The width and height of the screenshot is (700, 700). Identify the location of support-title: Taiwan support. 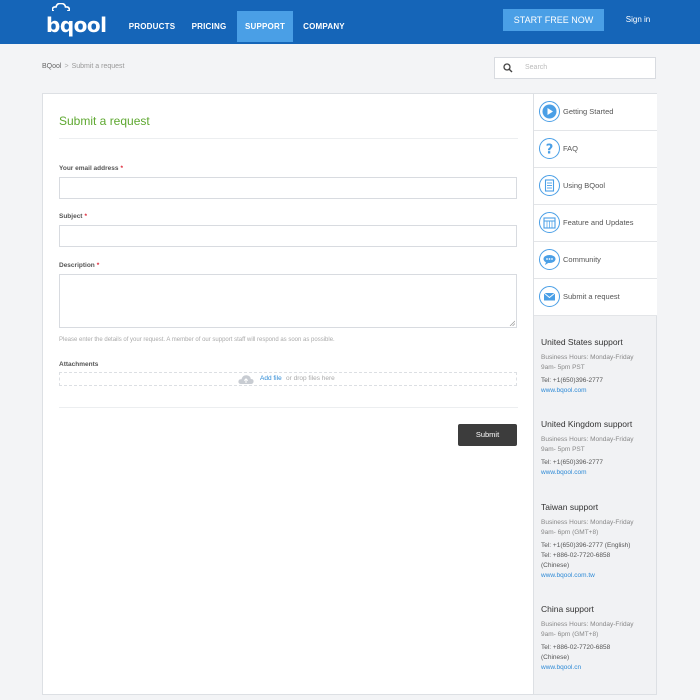
(570, 507).